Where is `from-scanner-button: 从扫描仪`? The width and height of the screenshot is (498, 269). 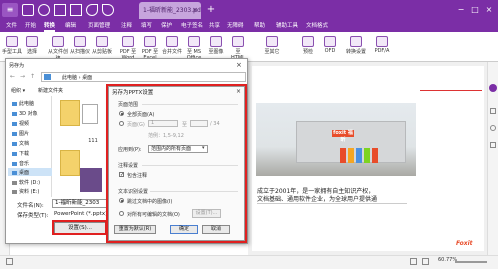
from-scanner-button: 从扫描仪 is located at coordinates (80, 48).